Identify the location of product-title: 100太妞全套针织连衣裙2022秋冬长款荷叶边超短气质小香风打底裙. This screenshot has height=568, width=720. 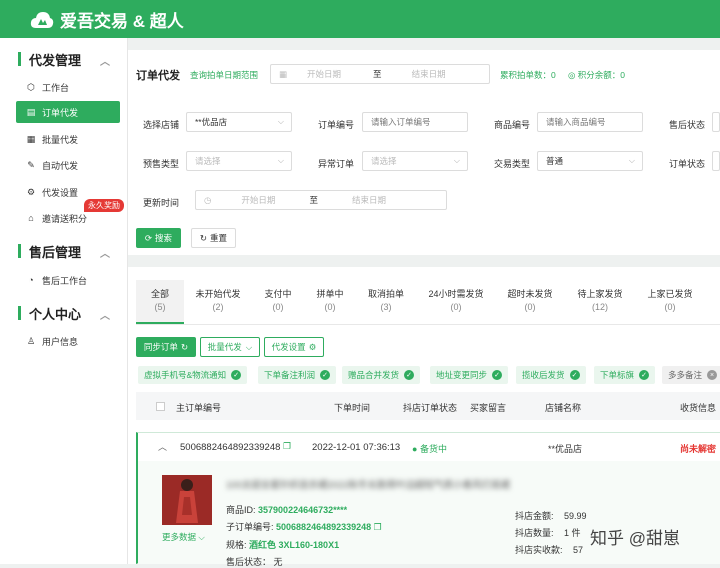
(368, 484).